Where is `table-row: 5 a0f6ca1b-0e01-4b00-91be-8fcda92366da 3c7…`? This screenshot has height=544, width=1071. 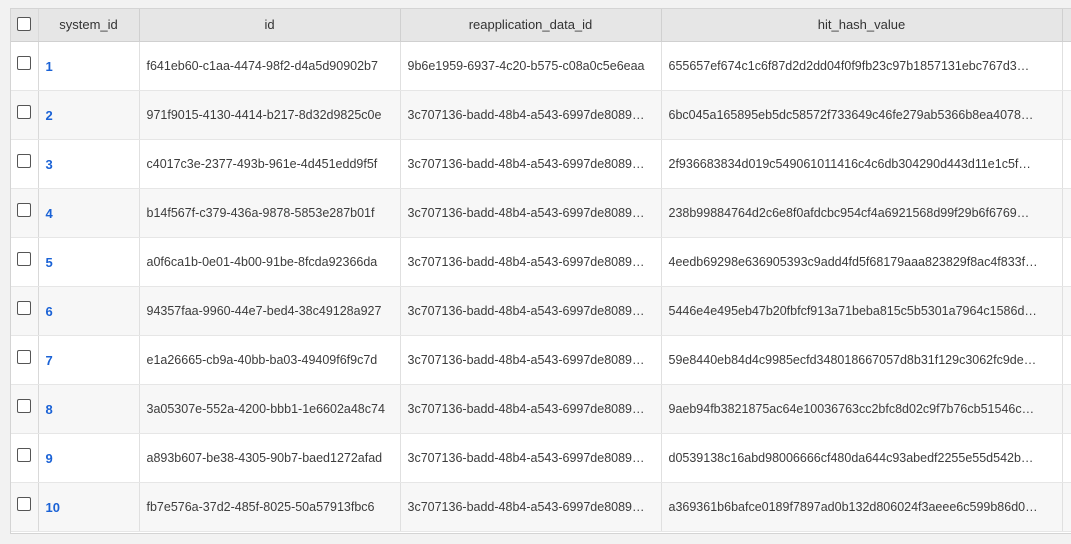 table-row: 5 a0f6ca1b-0e01-4b00-91be-8fcda92366da 3c7… is located at coordinates (541, 262).